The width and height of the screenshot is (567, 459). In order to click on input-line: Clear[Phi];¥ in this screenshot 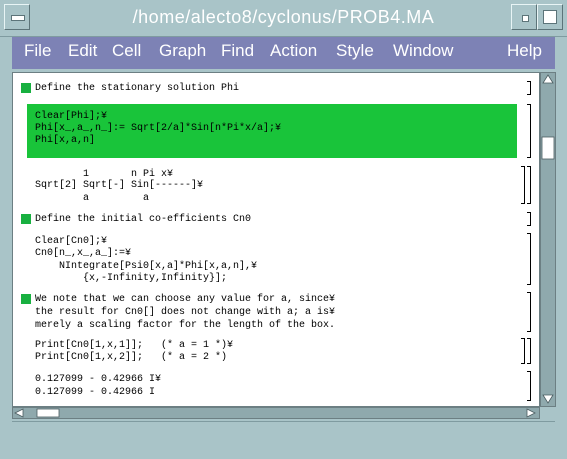, I will do `click(71, 116)`.